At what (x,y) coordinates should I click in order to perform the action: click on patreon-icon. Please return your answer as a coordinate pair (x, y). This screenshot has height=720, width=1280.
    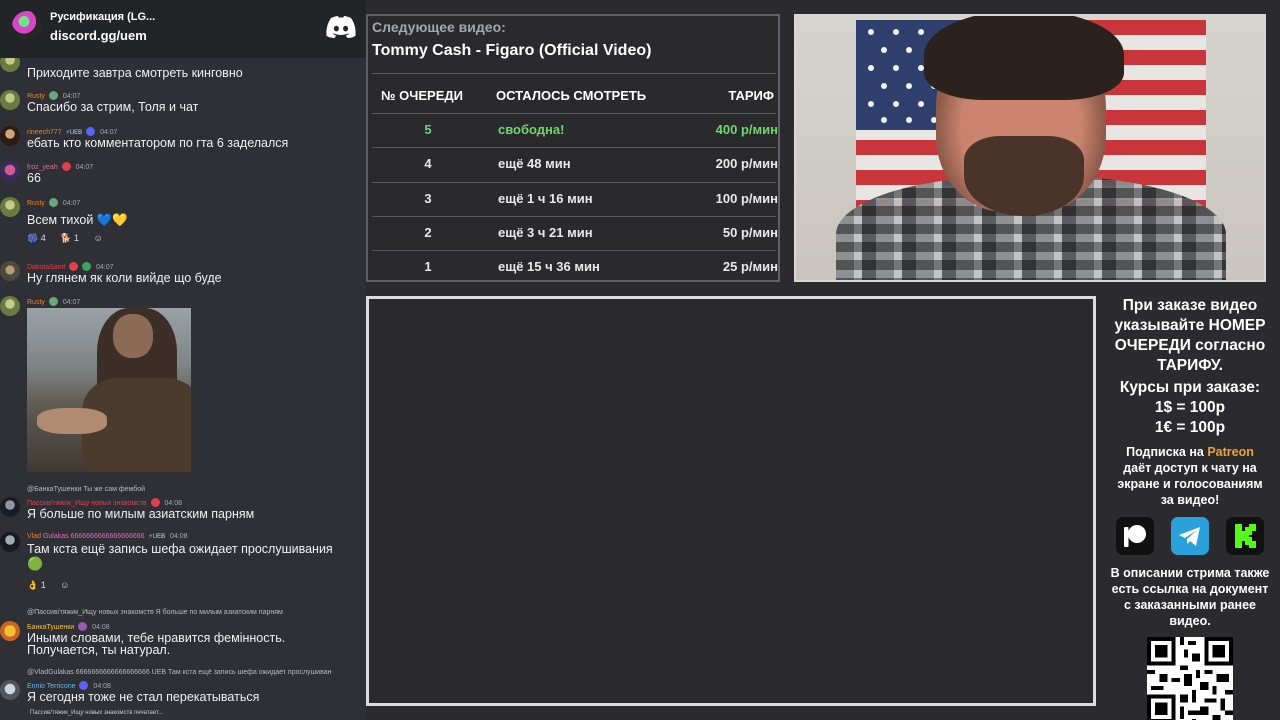
    Looking at the image, I should click on (1135, 536).